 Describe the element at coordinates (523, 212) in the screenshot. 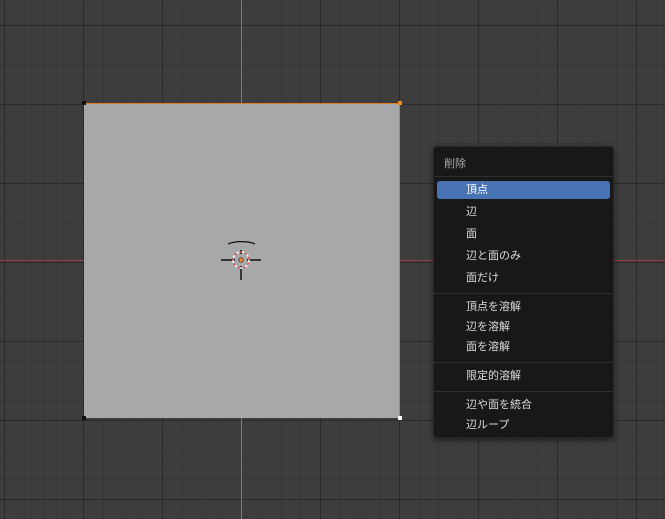

I see `menu-item-delete-edges: 辺` at that location.